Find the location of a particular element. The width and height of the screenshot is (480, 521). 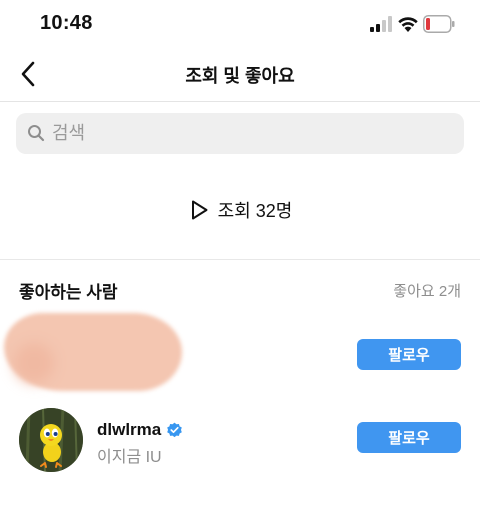

views-count: 조회 32명 is located at coordinates (255, 211).